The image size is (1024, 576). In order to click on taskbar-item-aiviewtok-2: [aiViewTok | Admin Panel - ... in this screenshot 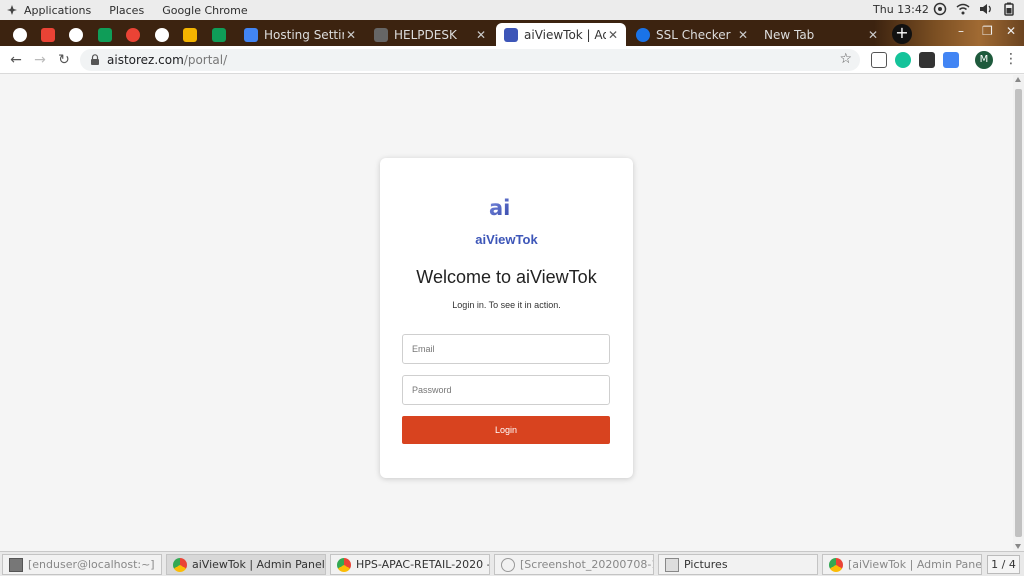, I will do `click(902, 564)`.